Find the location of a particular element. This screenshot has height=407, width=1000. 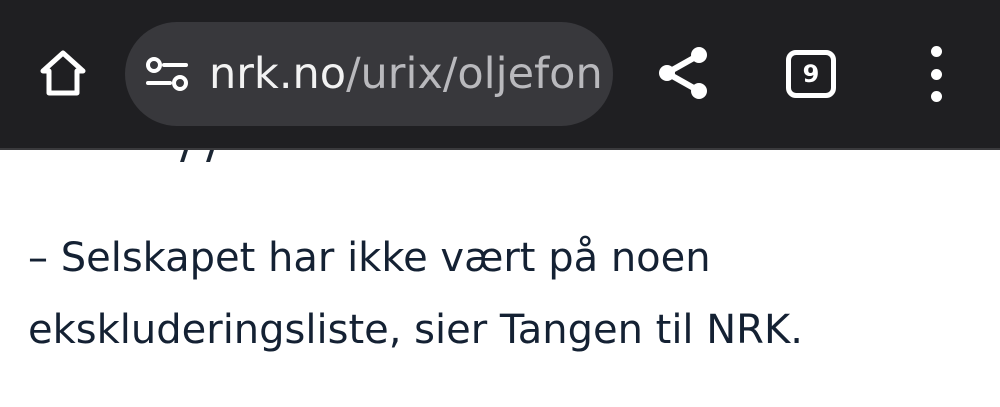

tune-icon is located at coordinates (167, 74).